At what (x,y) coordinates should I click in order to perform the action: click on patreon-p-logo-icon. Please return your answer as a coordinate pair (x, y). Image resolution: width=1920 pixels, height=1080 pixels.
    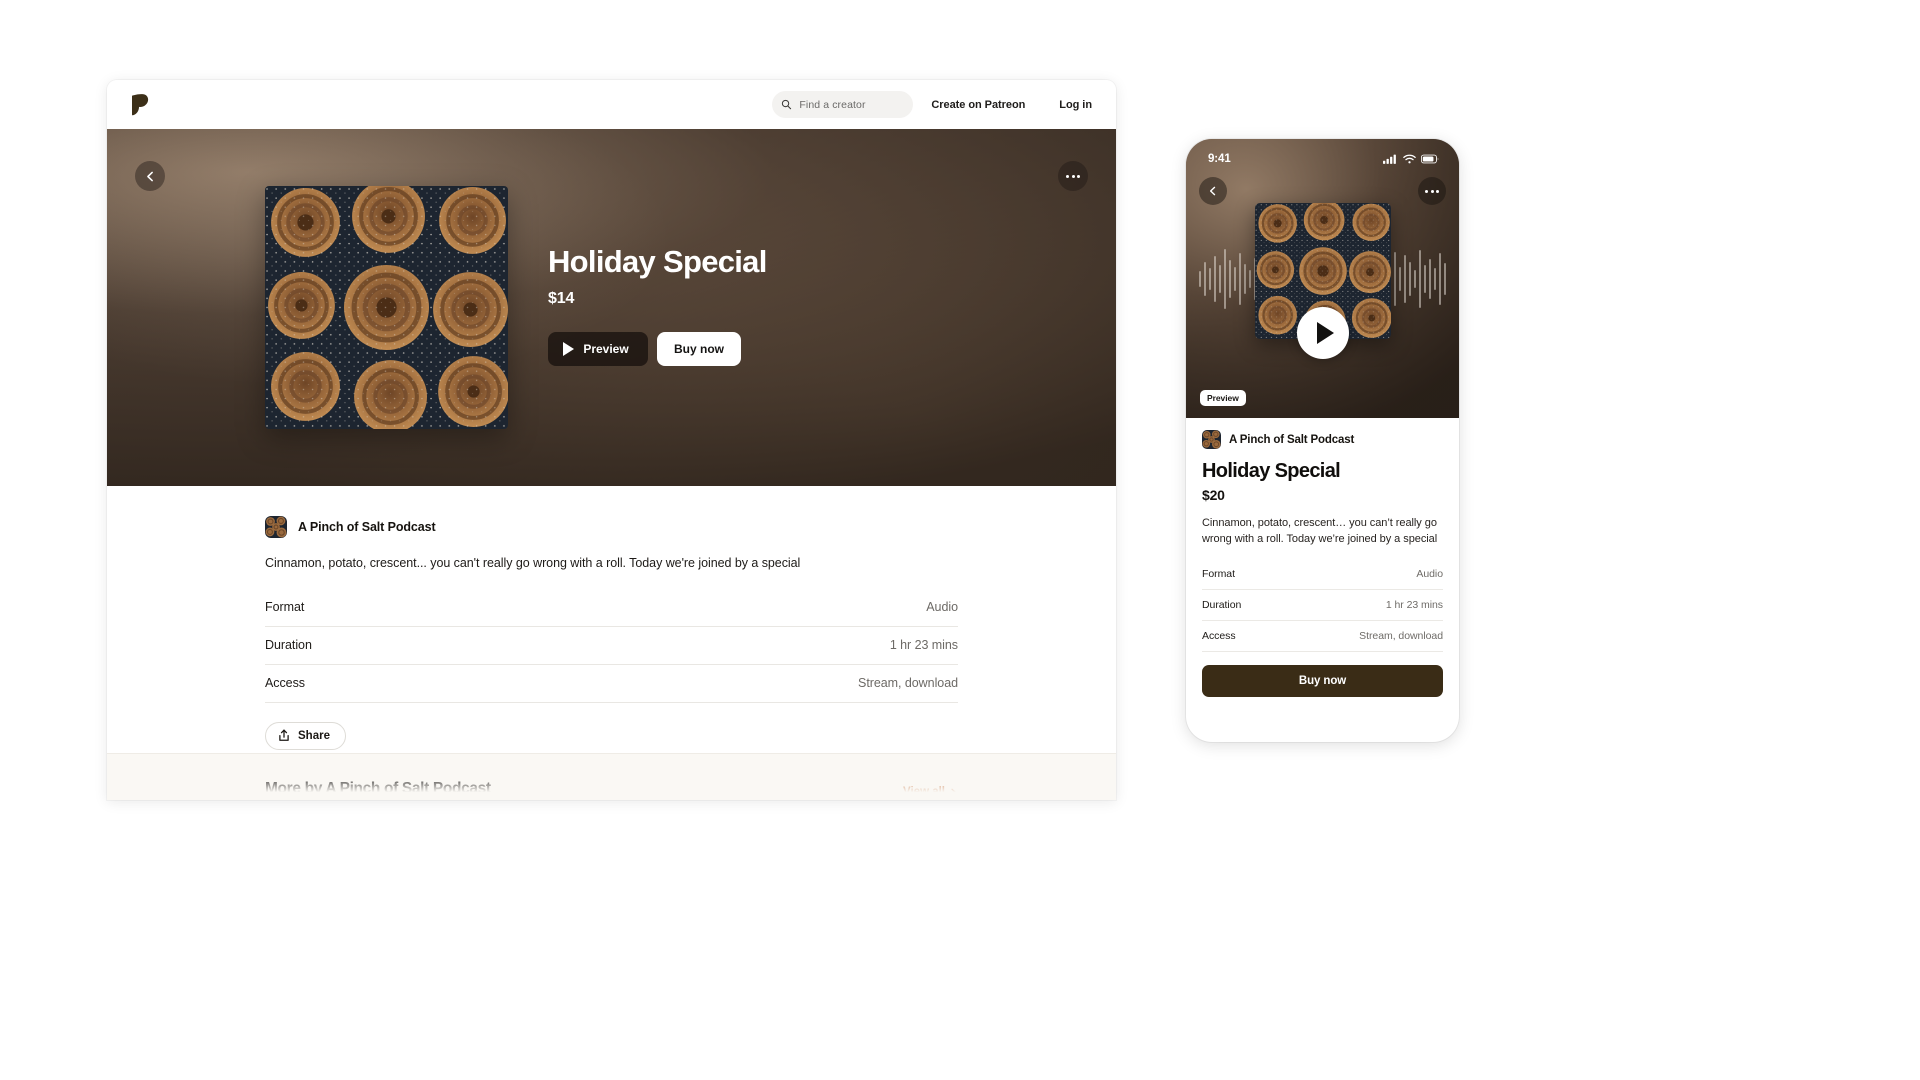
    Looking at the image, I should click on (140, 104).